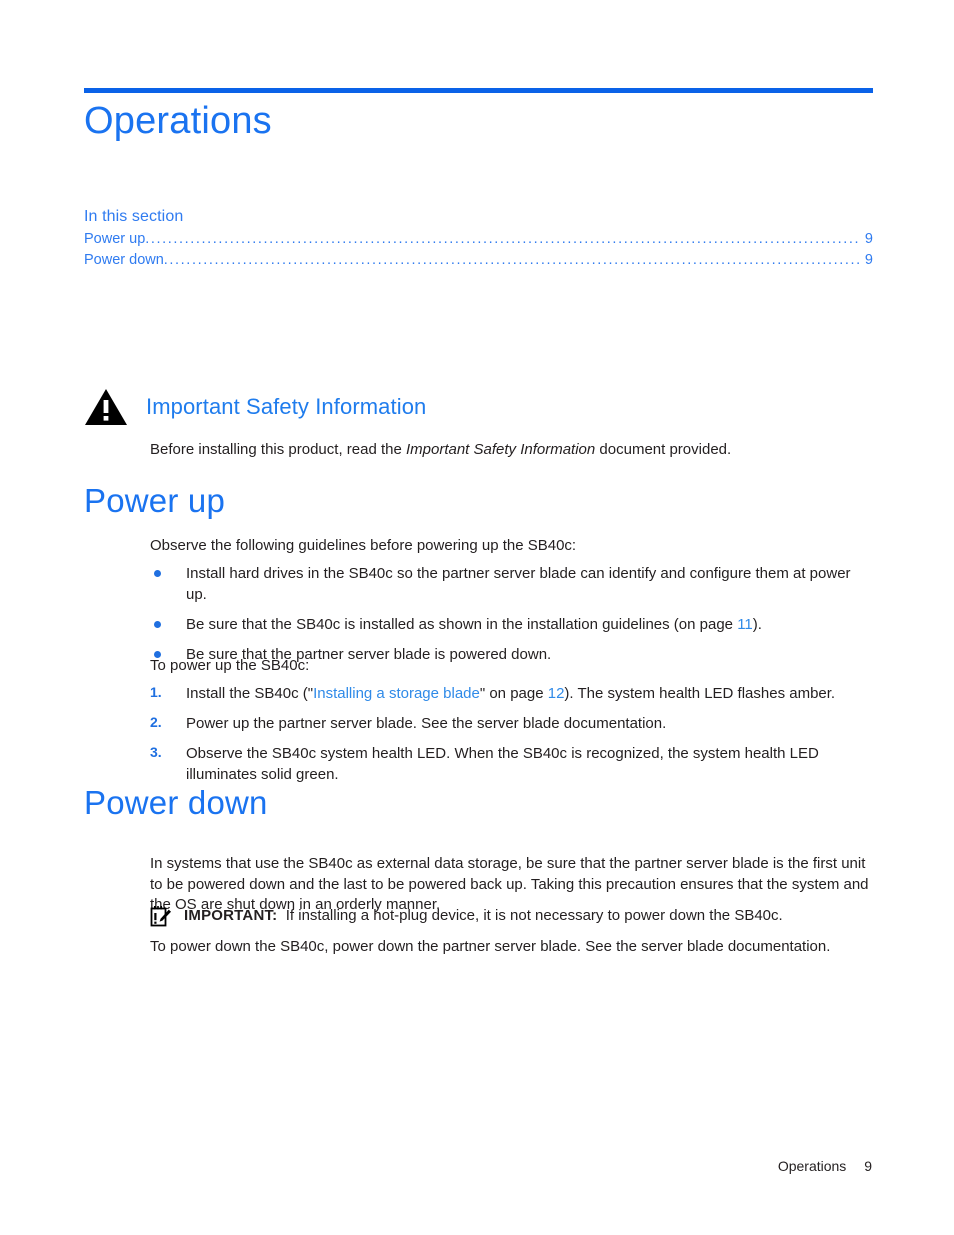 The image size is (954, 1235). What do you see at coordinates (115, 239) in the screenshot?
I see `toc-entry-label: Power up` at bounding box center [115, 239].